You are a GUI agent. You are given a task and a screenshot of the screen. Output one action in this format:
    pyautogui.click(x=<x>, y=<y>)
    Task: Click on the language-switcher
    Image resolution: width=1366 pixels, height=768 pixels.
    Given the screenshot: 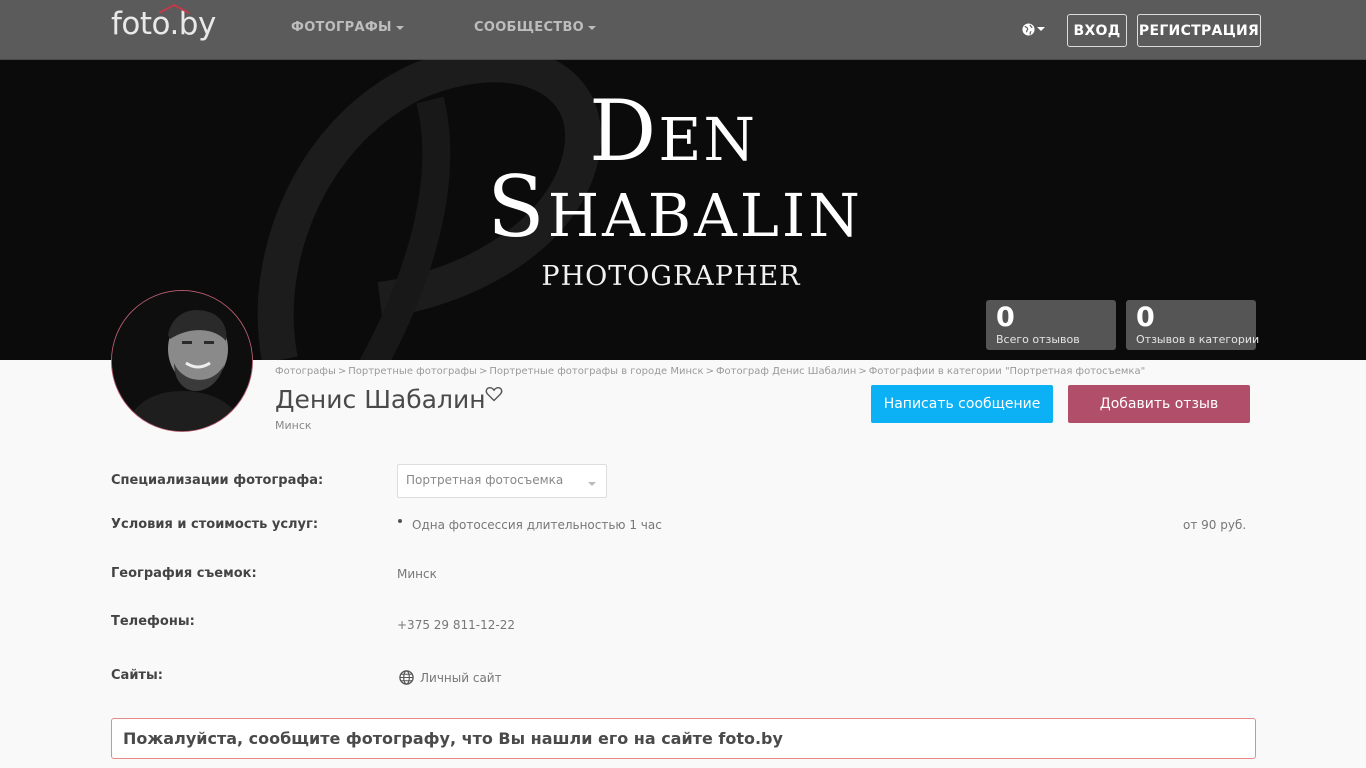 What is the action you would take?
    pyautogui.click(x=1033, y=29)
    